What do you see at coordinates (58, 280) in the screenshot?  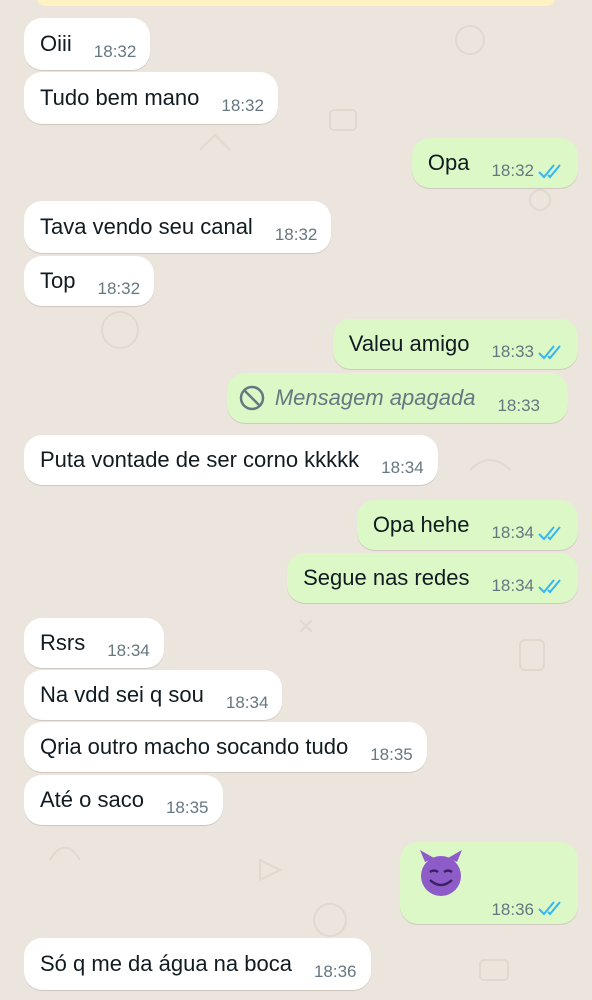 I see `message-text: Top` at bounding box center [58, 280].